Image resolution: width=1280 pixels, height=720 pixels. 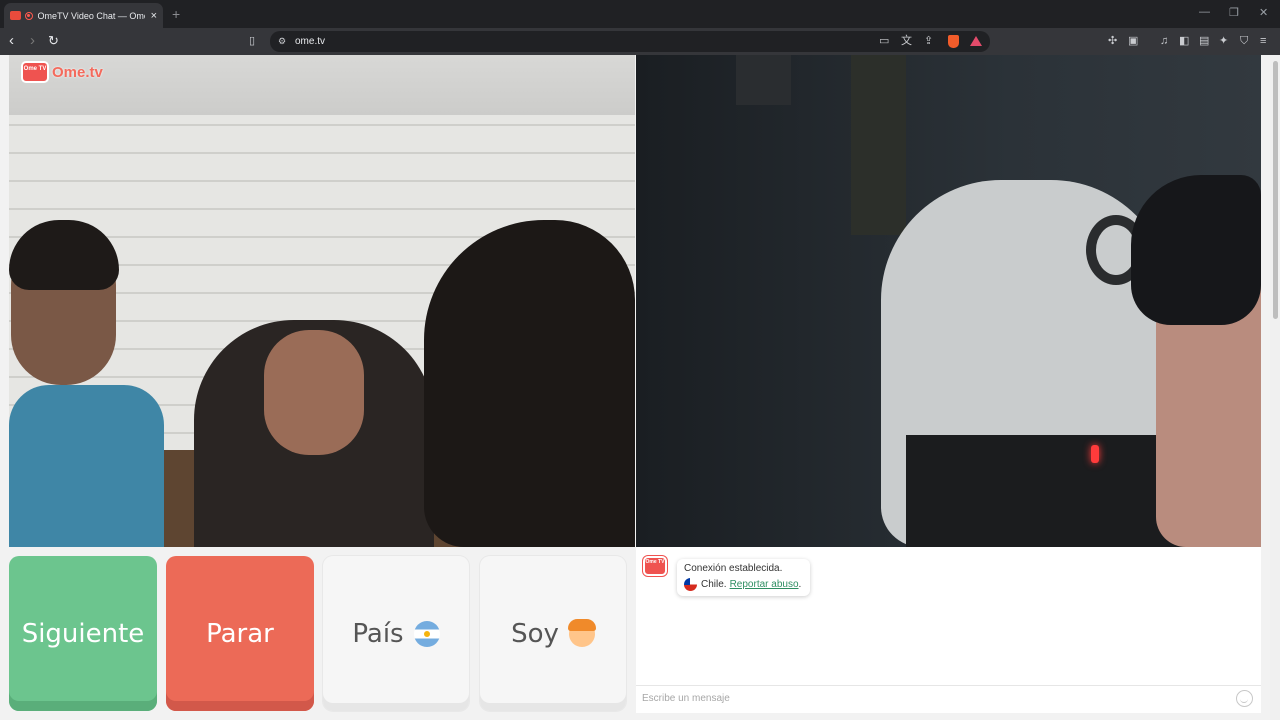 I want to click on forward-icon: ›, so click(x=32, y=40).